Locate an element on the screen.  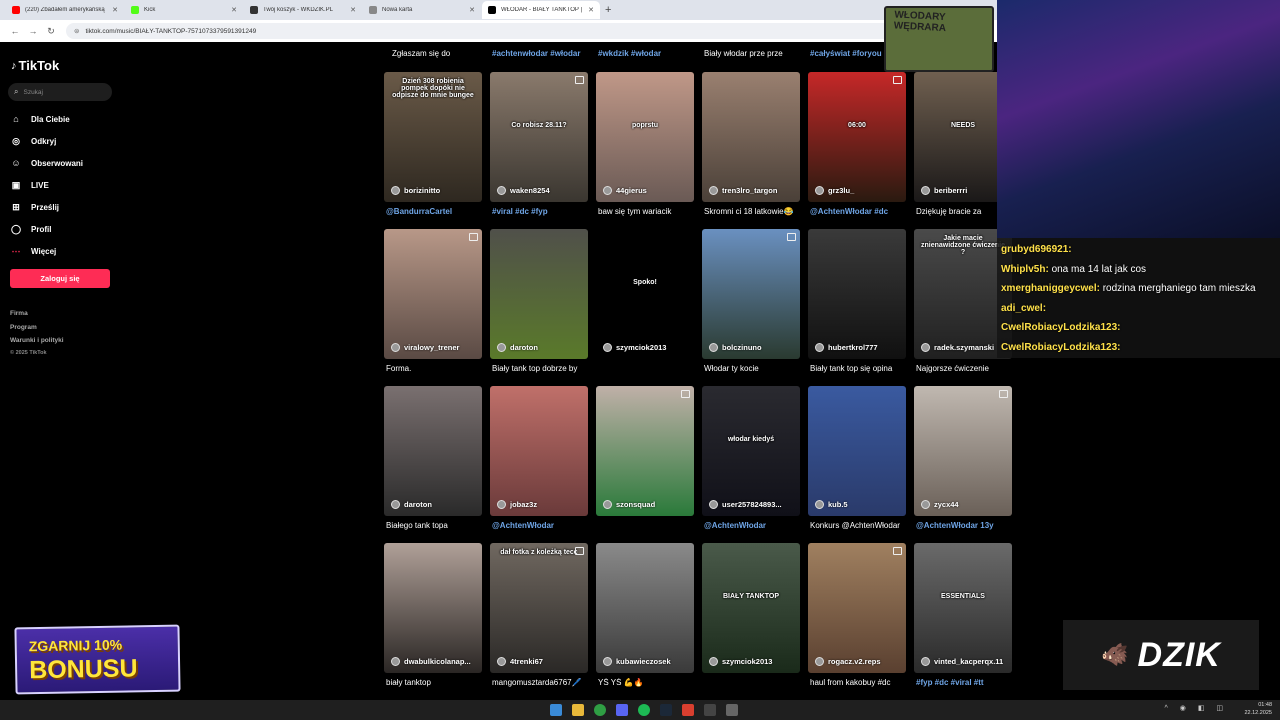
video-card: zycx44 is located at coordinates (963, 451).